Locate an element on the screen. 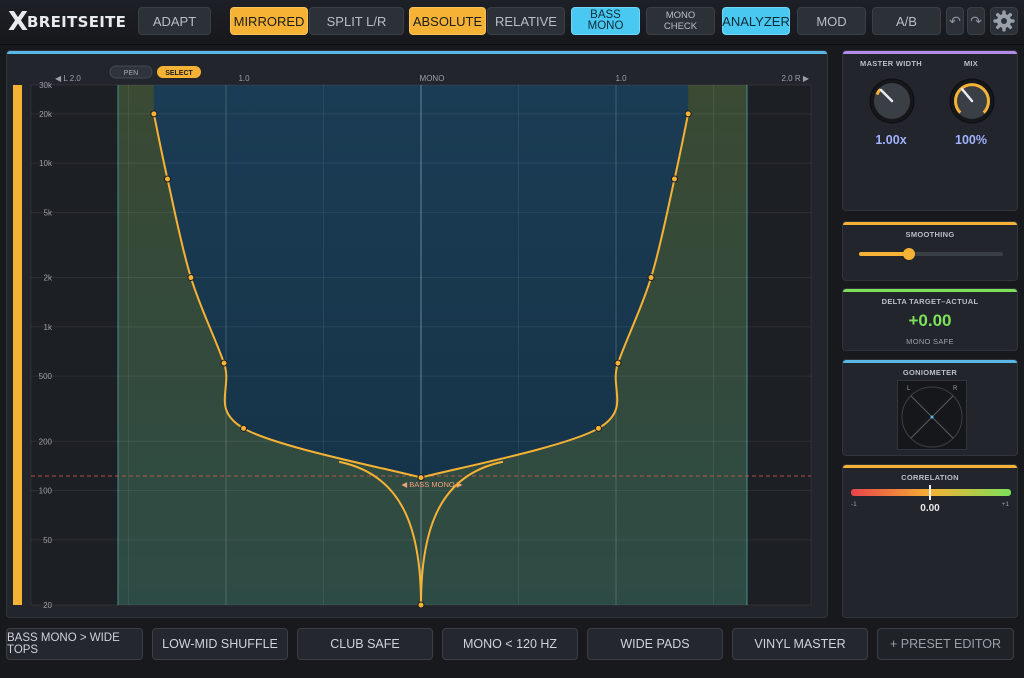 This screenshot has height=678, width=1024. preset-low-mid-shuffle: LOW-MID SHUFFLE is located at coordinates (220, 644).